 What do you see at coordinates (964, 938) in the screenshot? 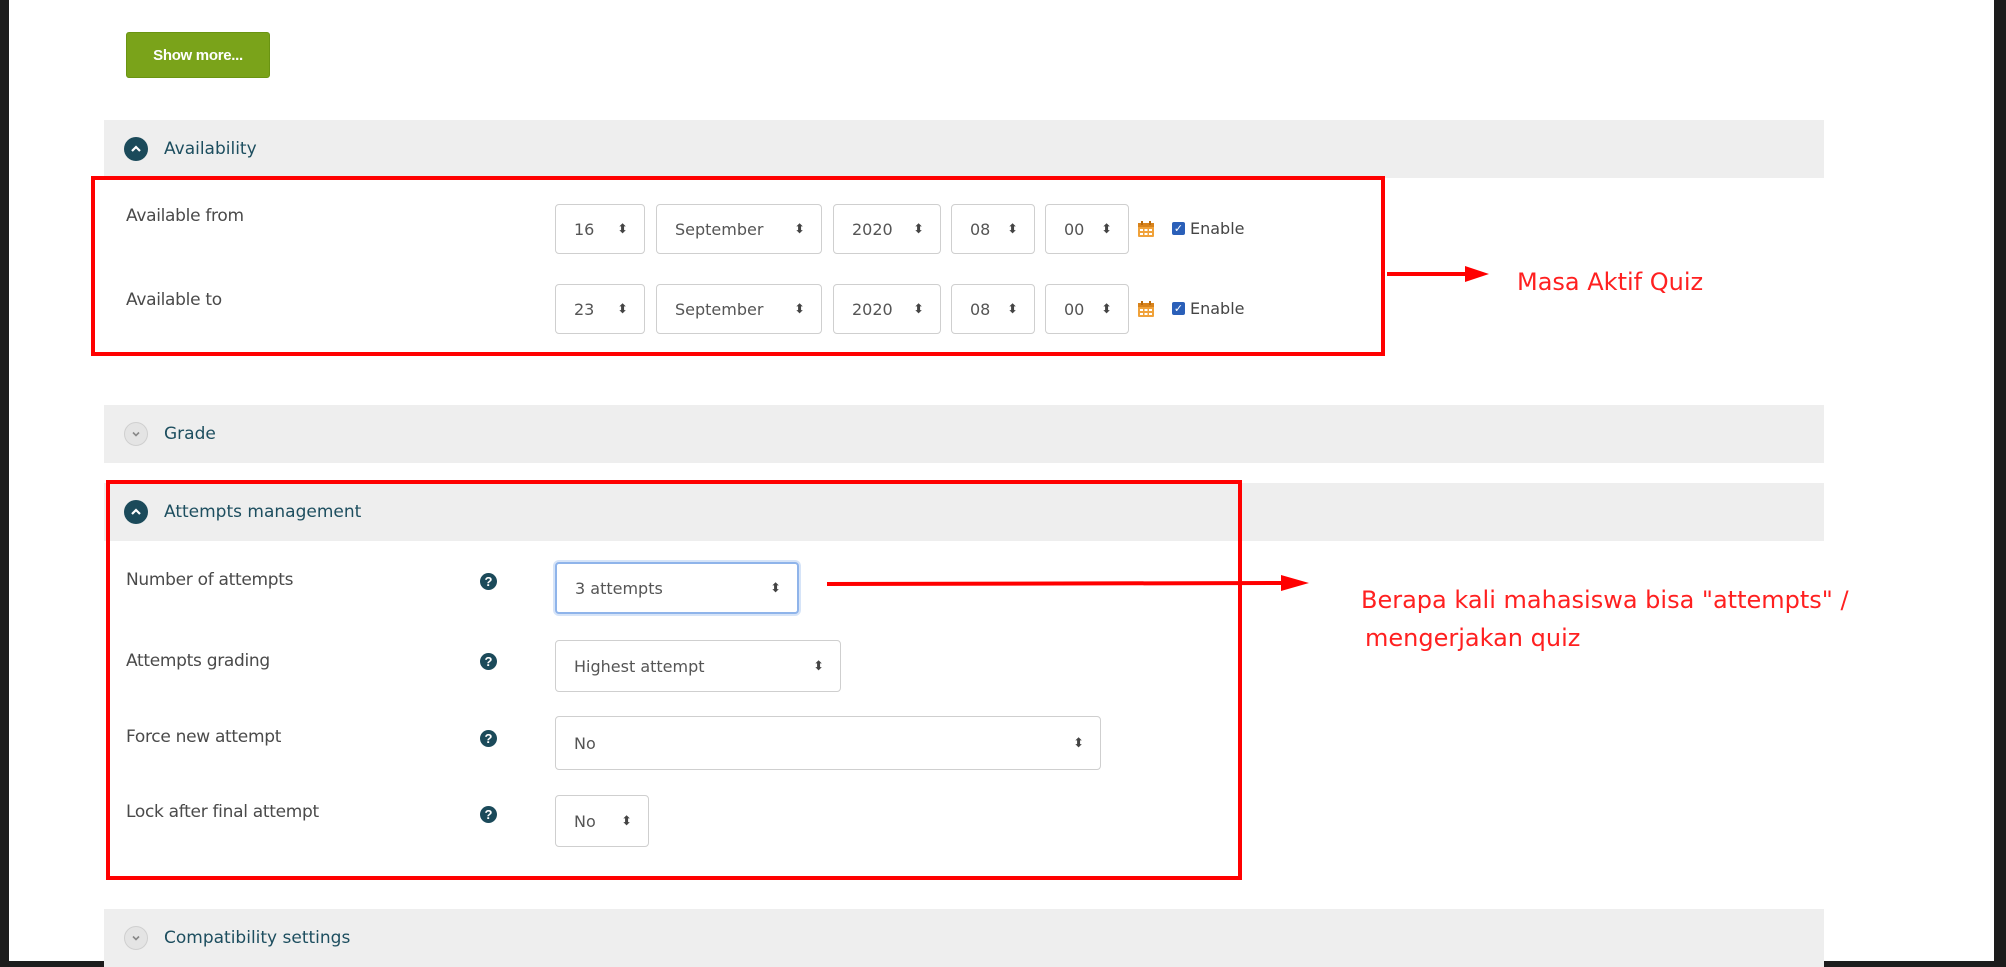
I see `compatibility-header: Compatibility settings` at bounding box center [964, 938].